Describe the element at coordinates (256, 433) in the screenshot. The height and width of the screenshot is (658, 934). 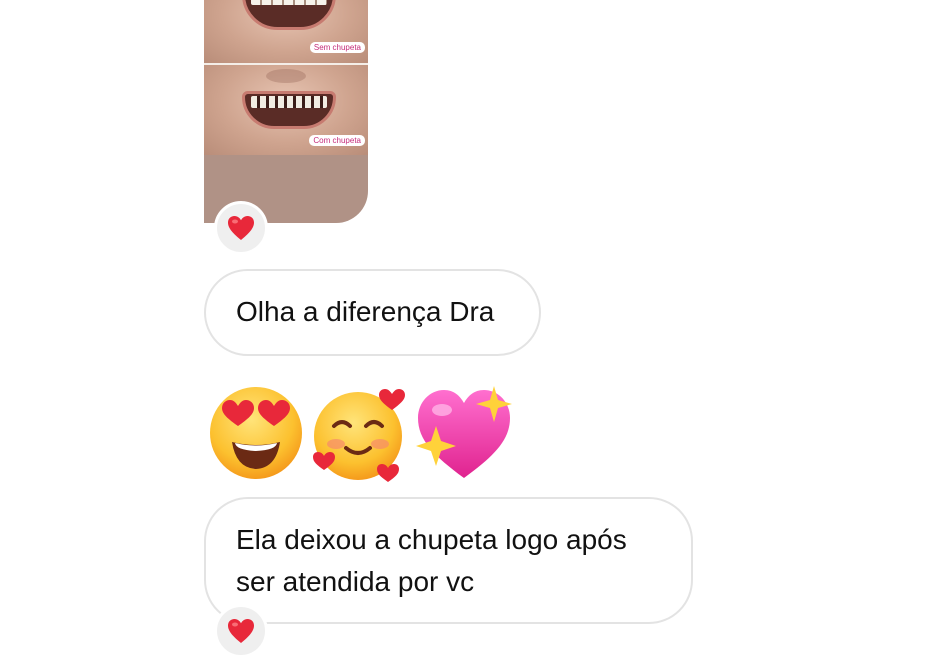
I see `heart-eyes-emoji` at that location.